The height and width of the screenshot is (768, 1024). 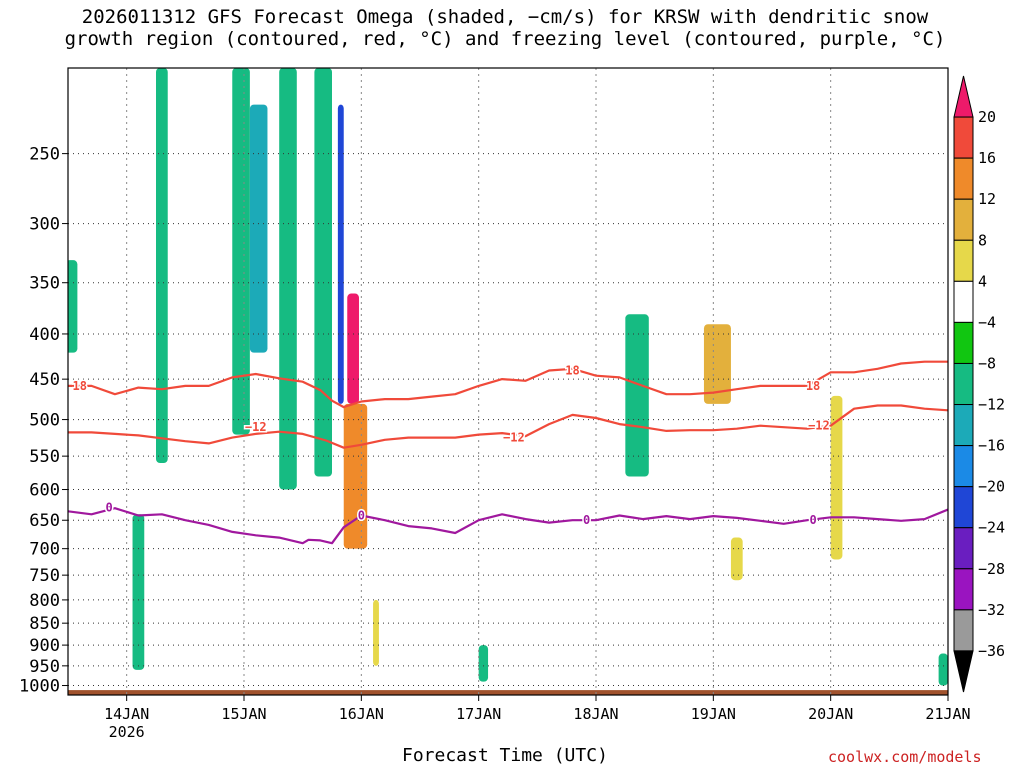 I want to click on colorbar-label: −8, so click(x=987, y=363).